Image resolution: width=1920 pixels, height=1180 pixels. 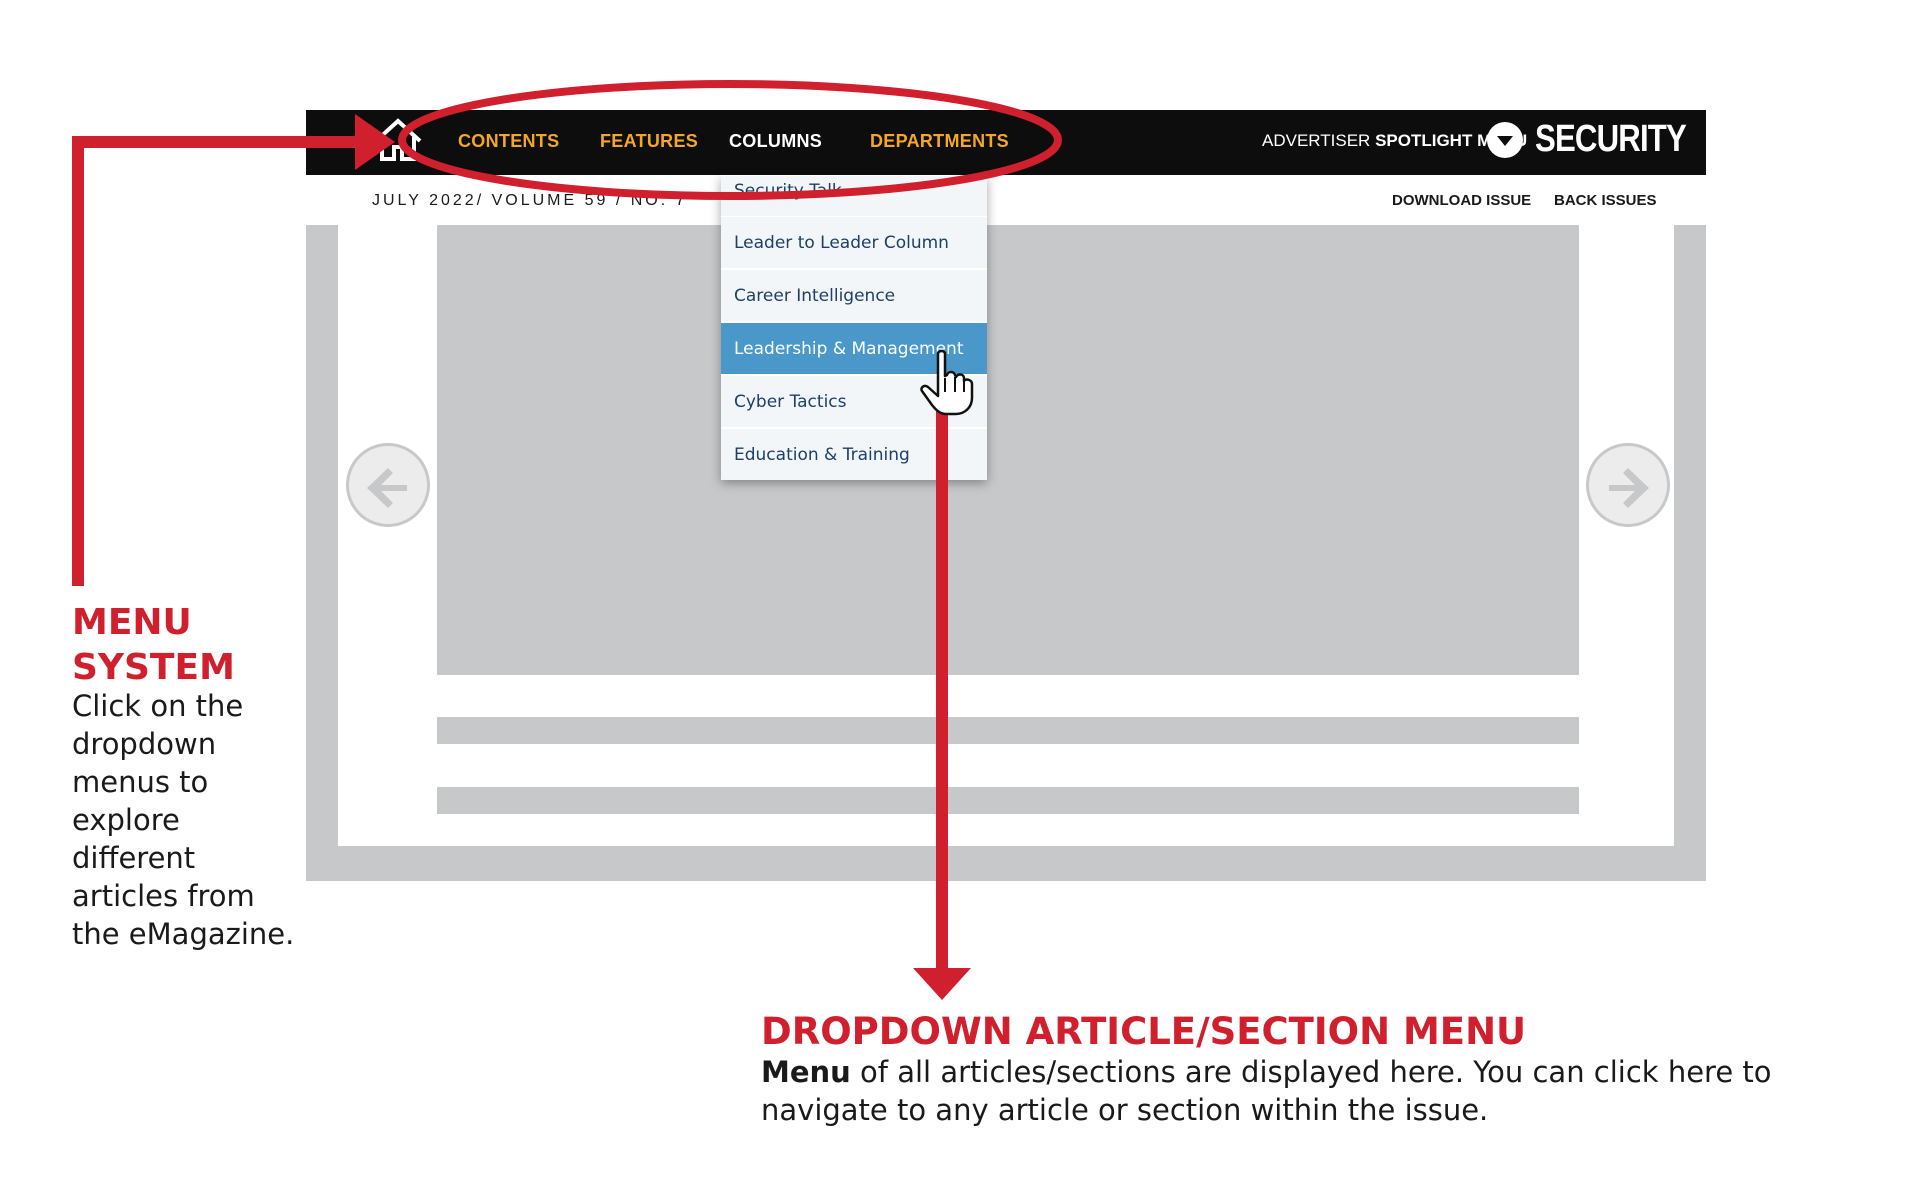 What do you see at coordinates (1461, 200) in the screenshot?
I see `download-issue-link: DOWNLOAD ISSUE` at bounding box center [1461, 200].